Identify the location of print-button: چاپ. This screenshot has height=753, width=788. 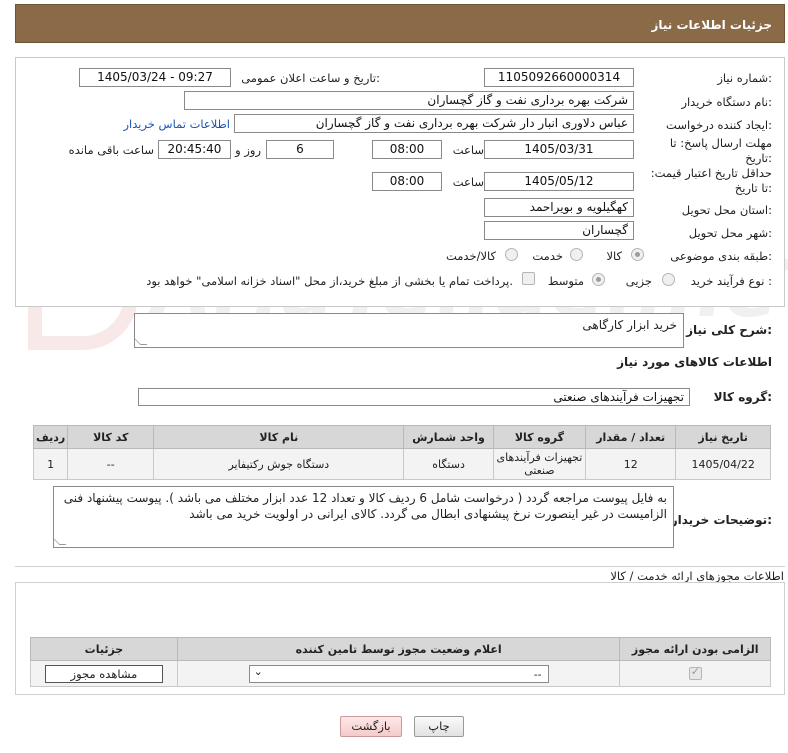
(439, 726).